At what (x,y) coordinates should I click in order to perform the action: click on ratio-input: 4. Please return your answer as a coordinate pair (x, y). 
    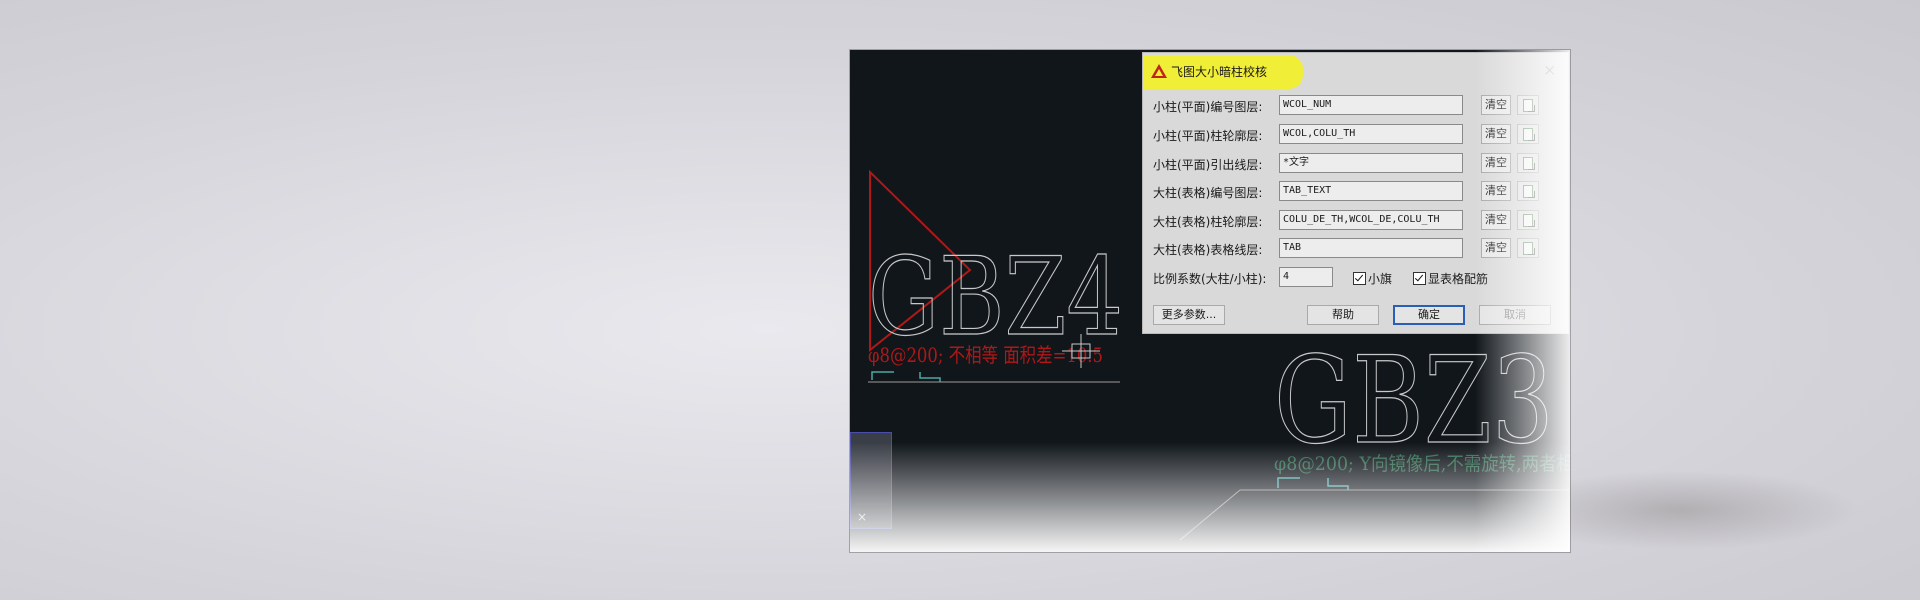
    Looking at the image, I should click on (1306, 277).